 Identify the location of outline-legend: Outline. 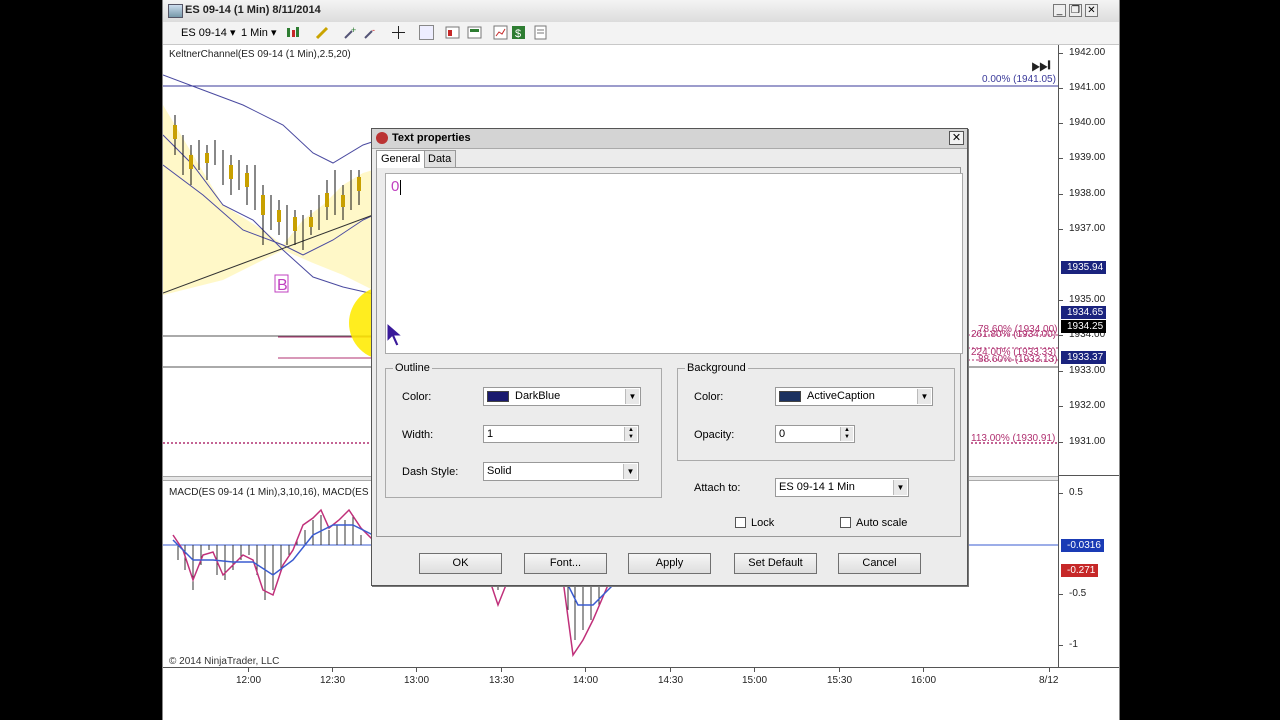
(412, 368).